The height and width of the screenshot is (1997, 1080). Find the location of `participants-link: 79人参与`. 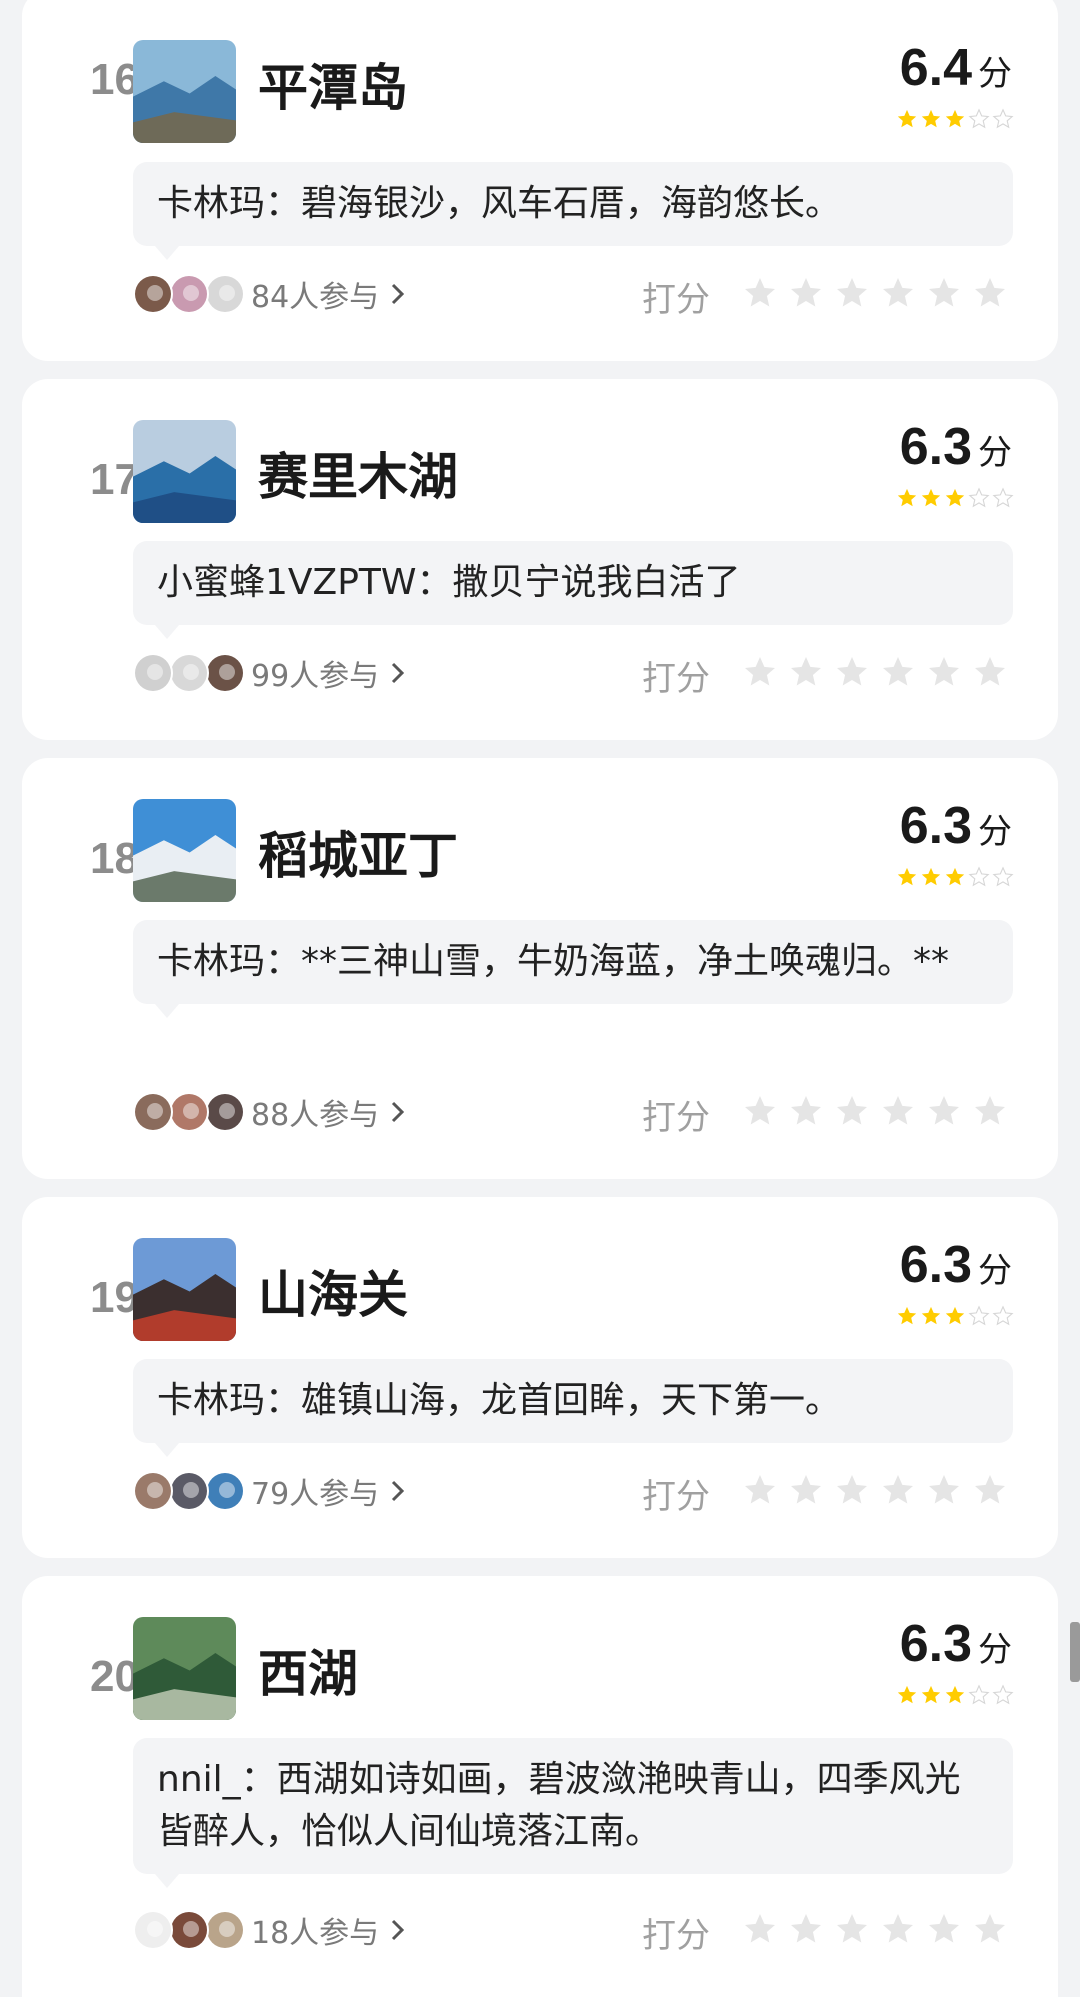

participants-link: 79人参与 is located at coordinates (271, 1491).